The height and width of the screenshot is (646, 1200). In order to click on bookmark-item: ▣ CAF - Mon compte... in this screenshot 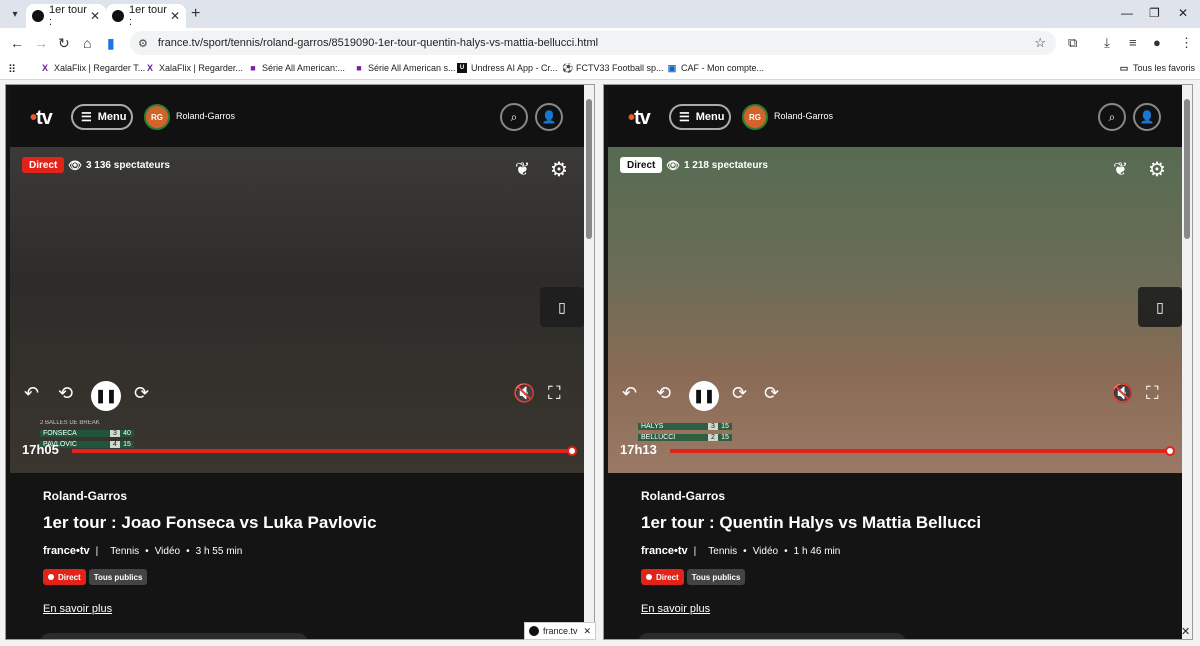, I will do `click(715, 68)`.